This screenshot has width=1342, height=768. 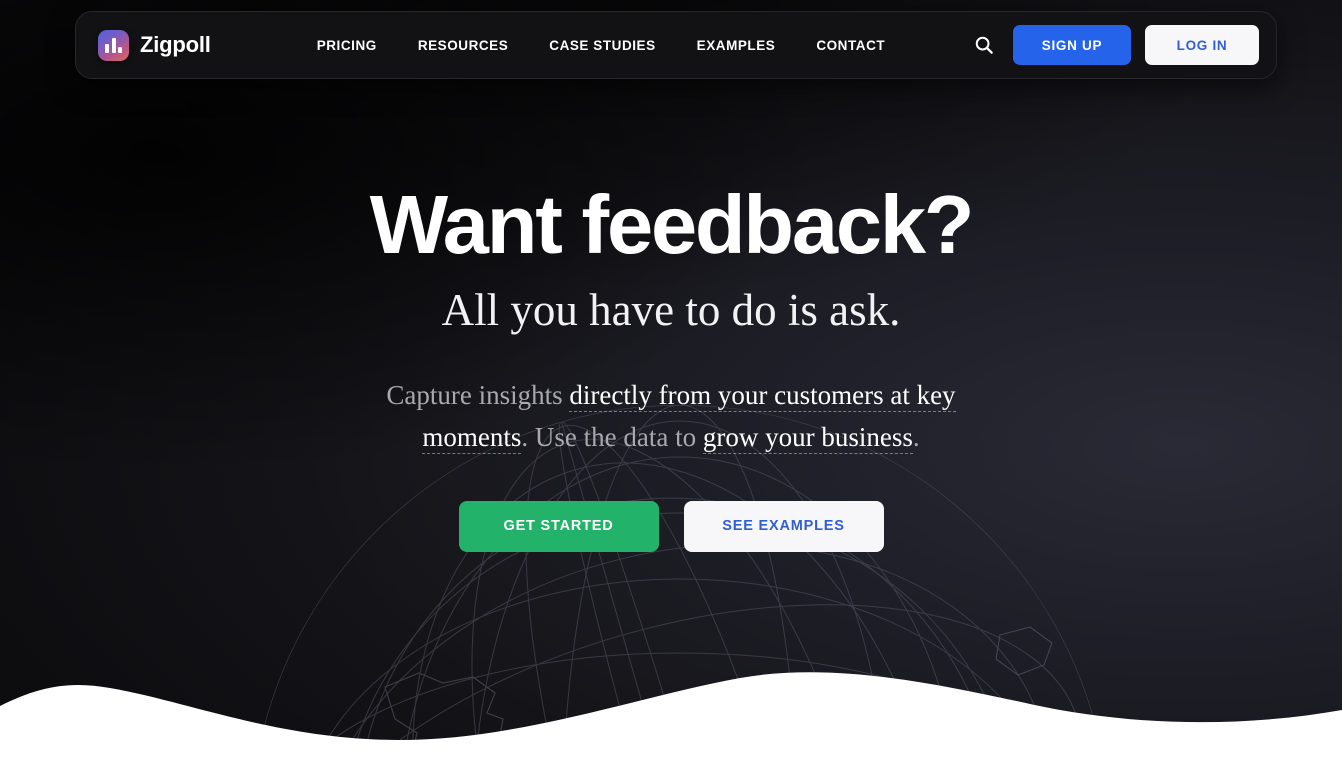 What do you see at coordinates (671, 526) in the screenshot?
I see `hero-cta-row: GET STARTED SEE EXAMPLES` at bounding box center [671, 526].